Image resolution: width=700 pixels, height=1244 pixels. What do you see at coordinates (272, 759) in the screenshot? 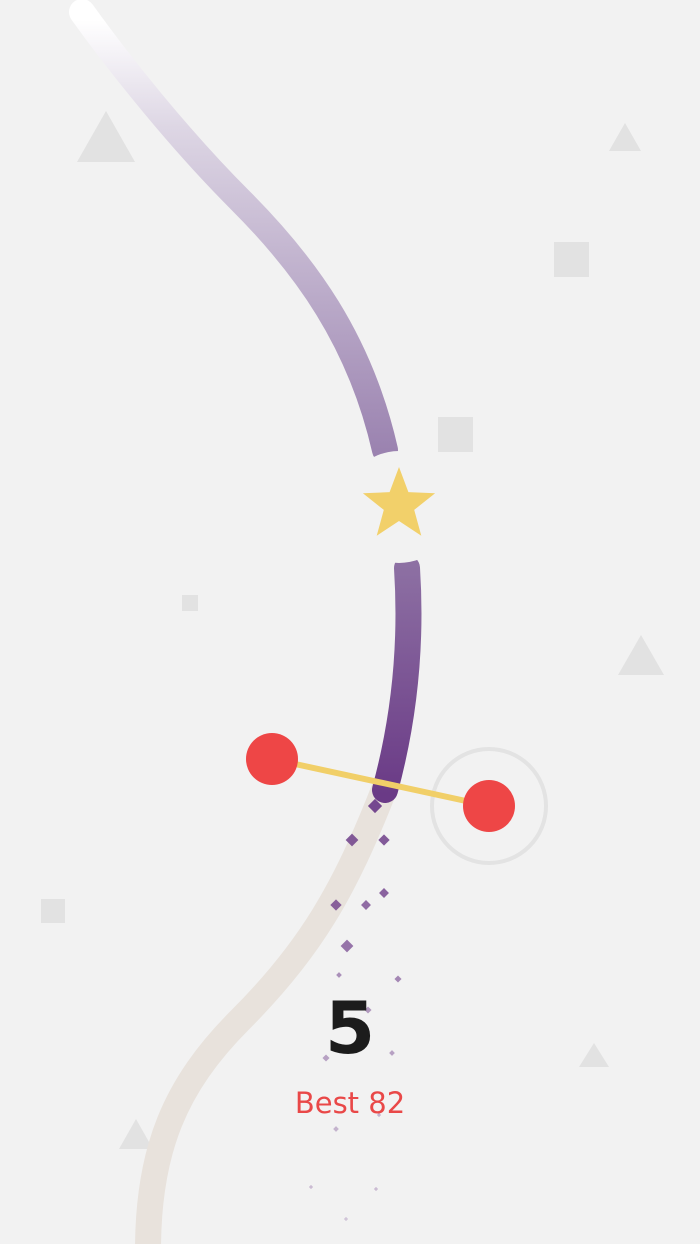
I see `player-ball-left` at bounding box center [272, 759].